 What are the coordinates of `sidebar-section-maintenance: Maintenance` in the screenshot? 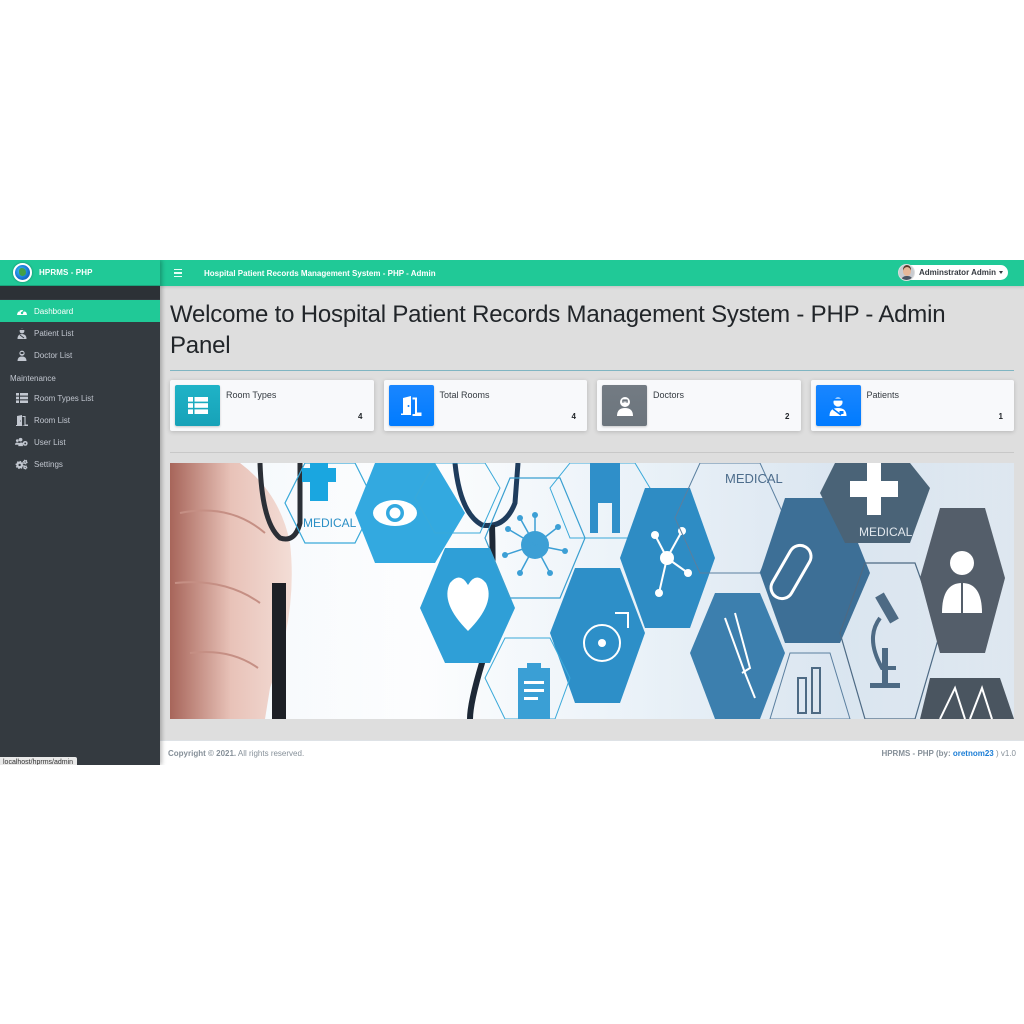 It's located at (33, 378).